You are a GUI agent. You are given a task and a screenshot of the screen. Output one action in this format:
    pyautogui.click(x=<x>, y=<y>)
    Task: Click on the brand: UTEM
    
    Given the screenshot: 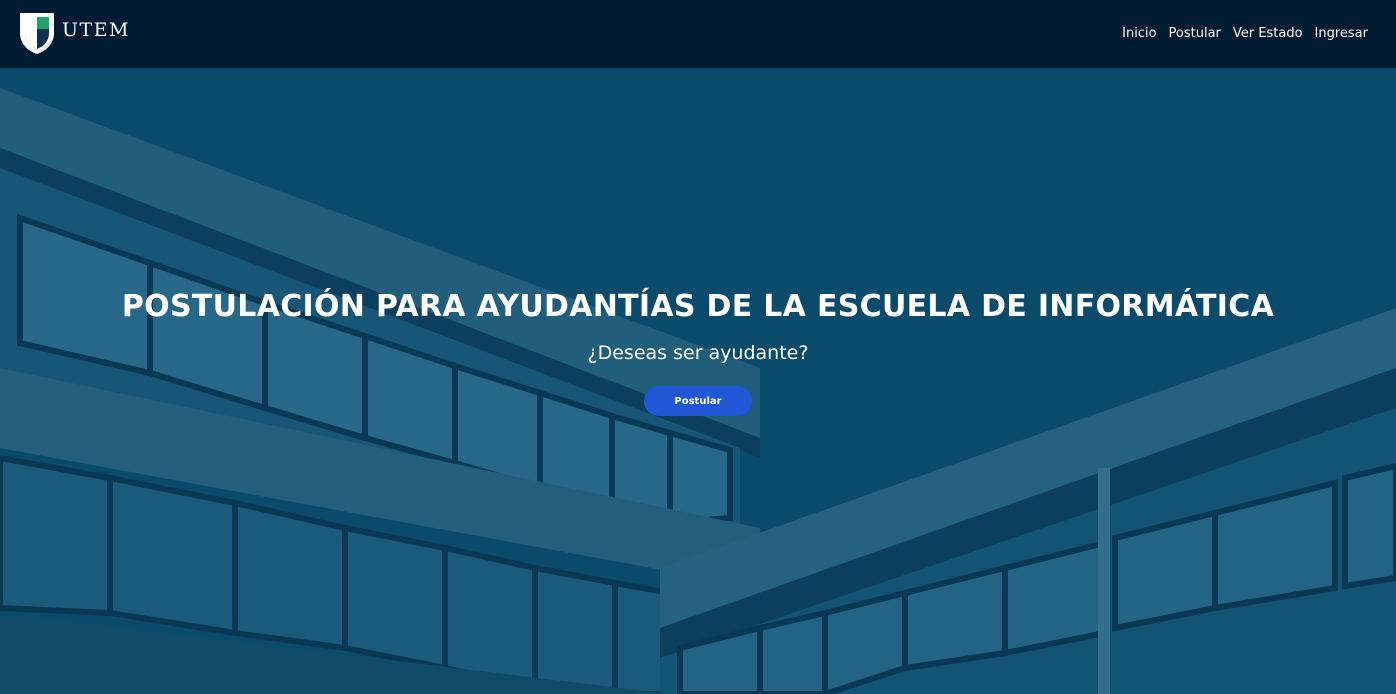 What is the action you would take?
    pyautogui.click(x=74, y=33)
    